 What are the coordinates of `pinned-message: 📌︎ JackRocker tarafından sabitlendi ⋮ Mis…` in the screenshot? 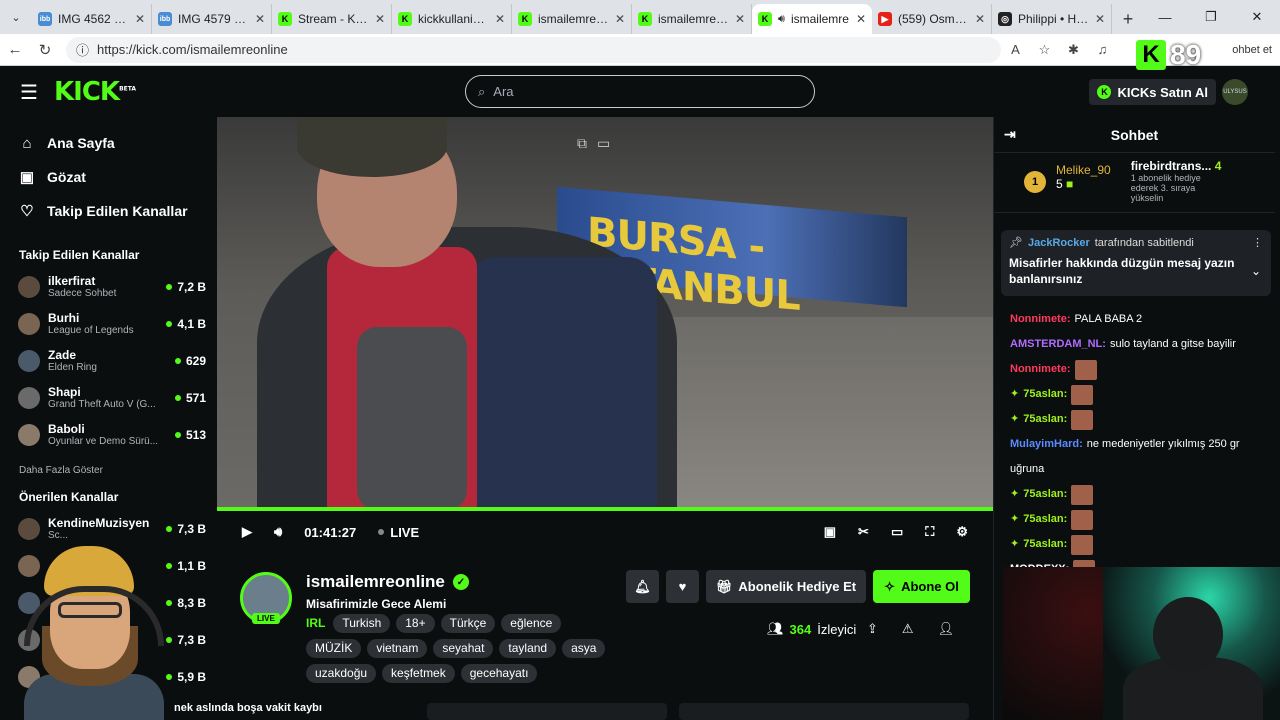 It's located at (1136, 263).